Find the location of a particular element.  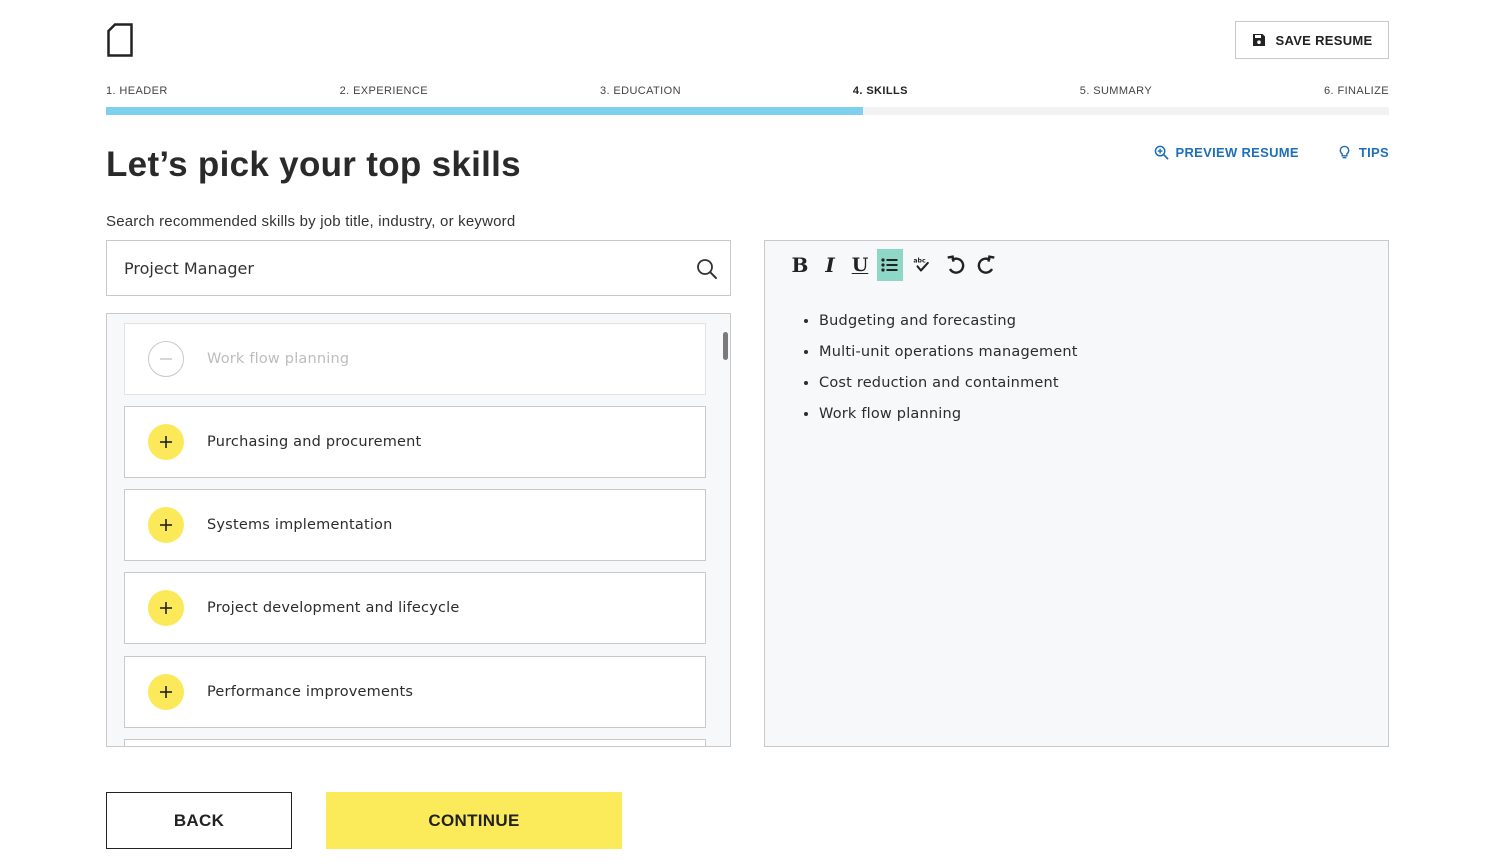

spellcheck-button: abc is located at coordinates (923, 265).